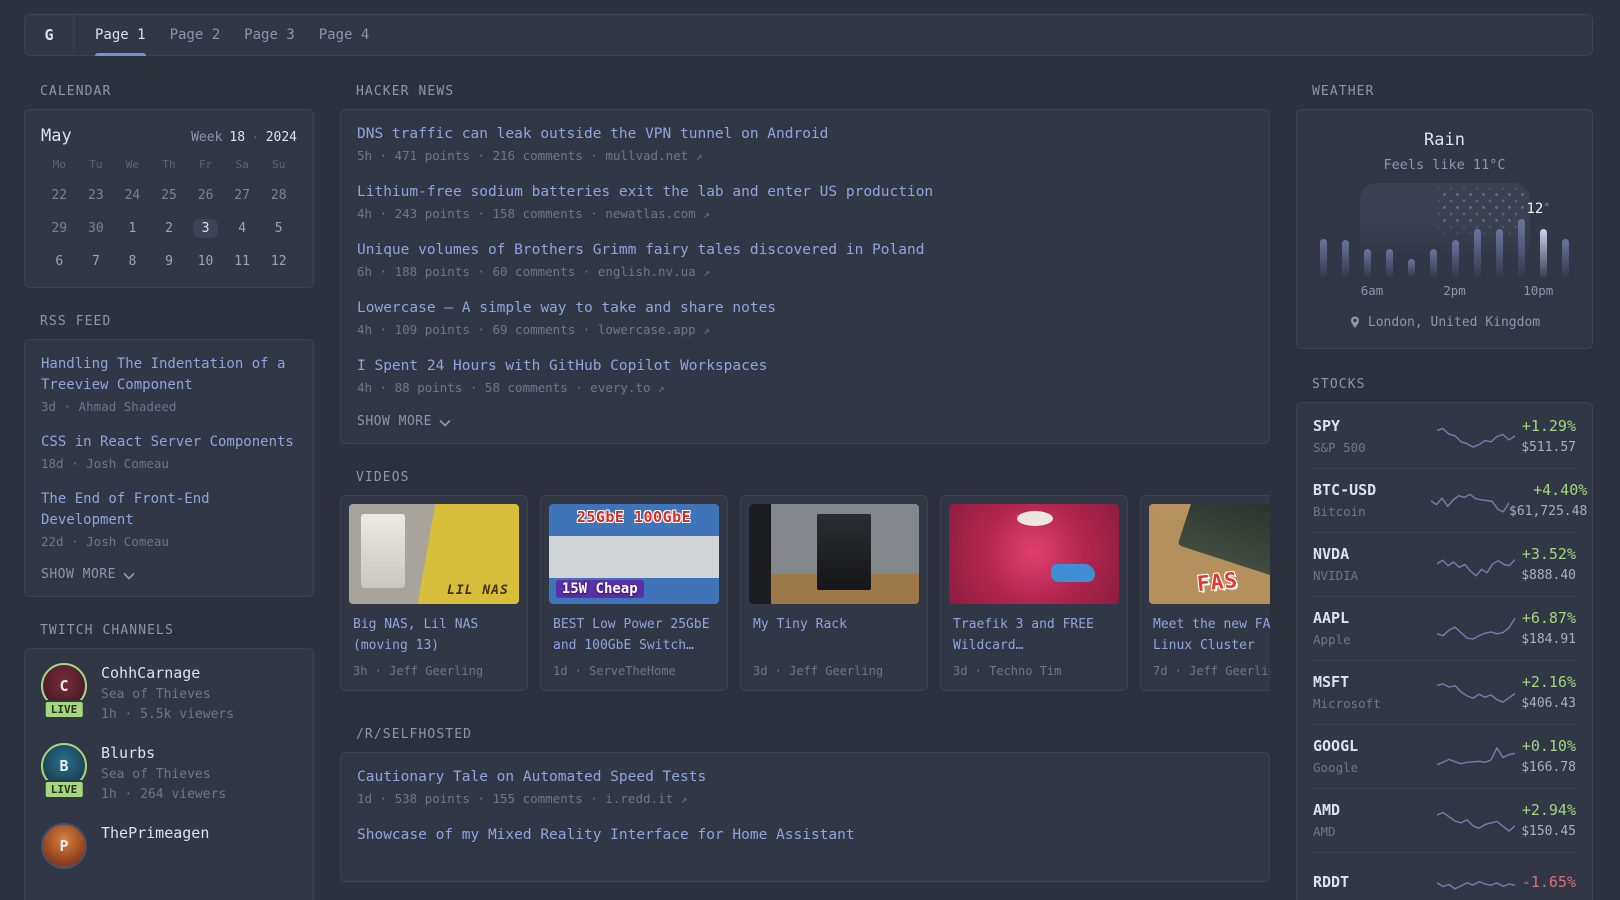 The image size is (1620, 900). What do you see at coordinates (164, 794) in the screenshot?
I see `twitch-viewers: 1h · 264 viewers` at bounding box center [164, 794].